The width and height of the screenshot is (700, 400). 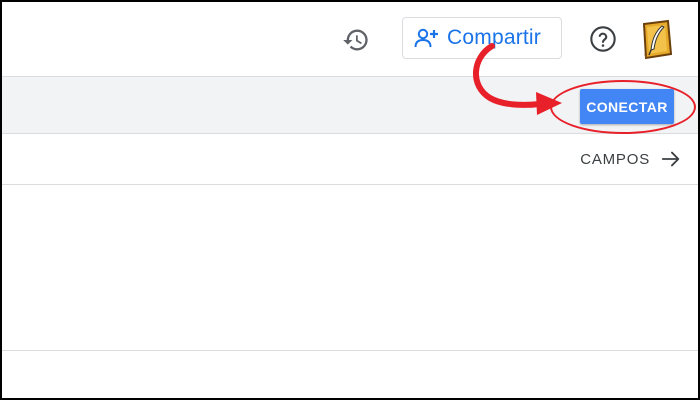 I want to click on version-history-button, so click(x=356, y=40).